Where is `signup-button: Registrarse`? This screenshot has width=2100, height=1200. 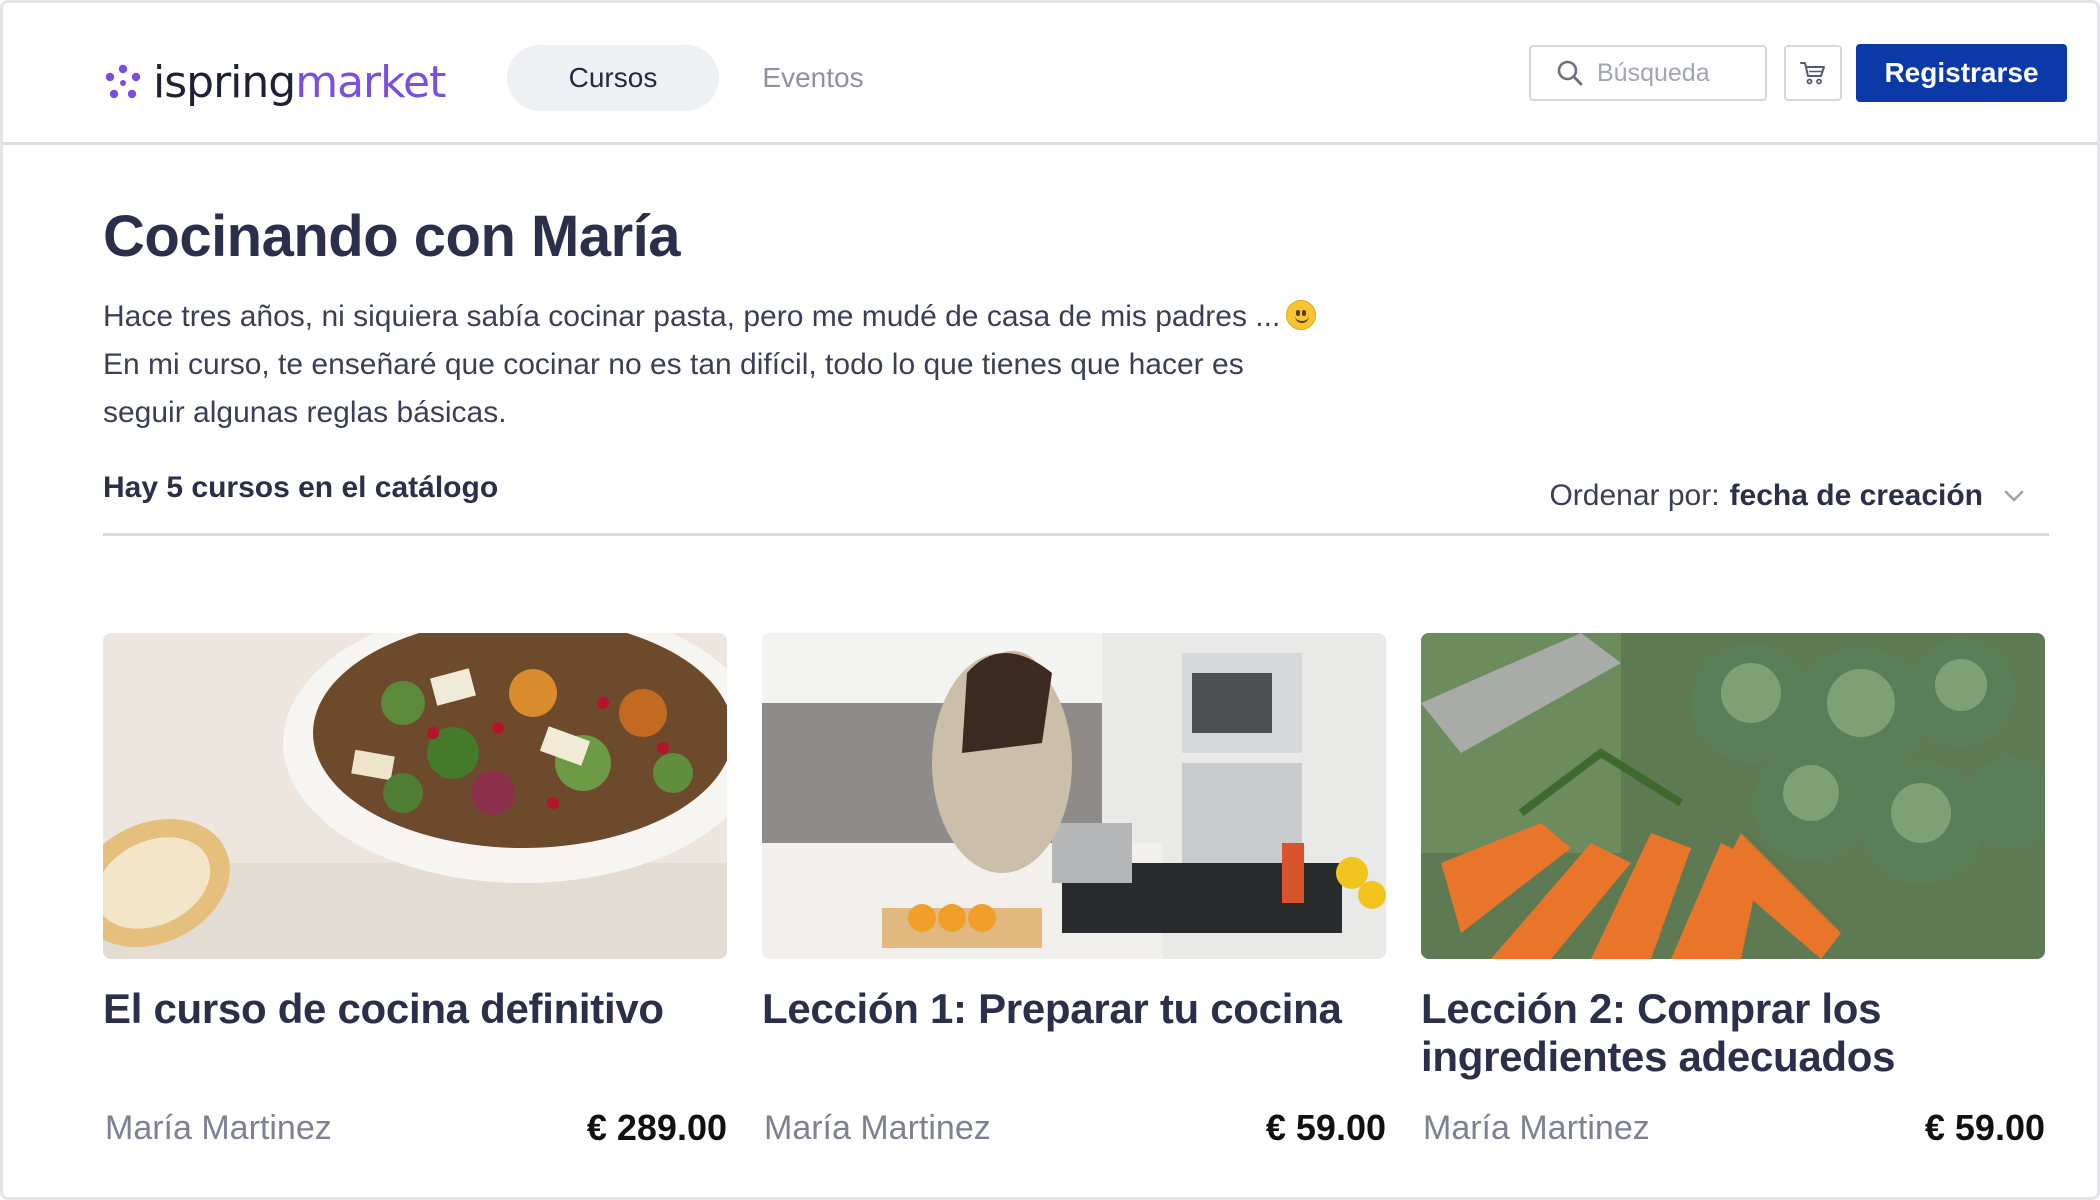 signup-button: Registrarse is located at coordinates (1961, 73).